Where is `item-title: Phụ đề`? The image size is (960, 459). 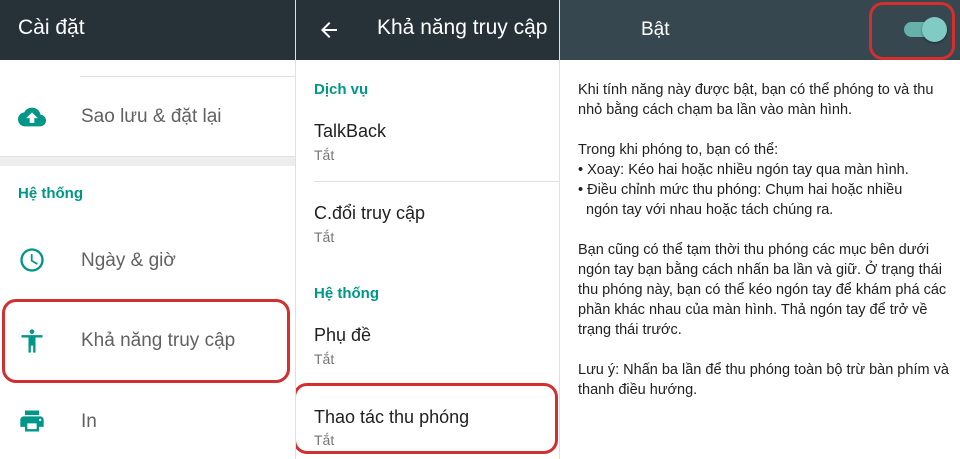
item-title: Phụ đề is located at coordinates (343, 335).